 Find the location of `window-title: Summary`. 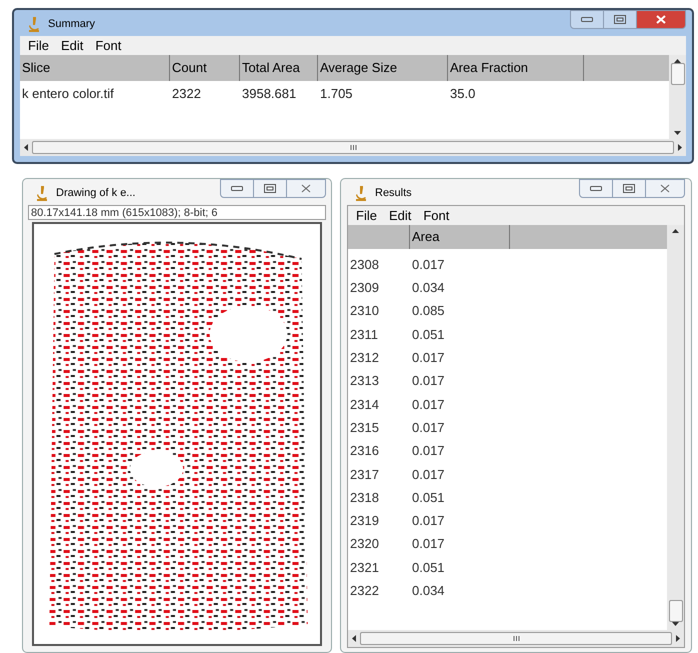

window-title: Summary is located at coordinates (72, 24).